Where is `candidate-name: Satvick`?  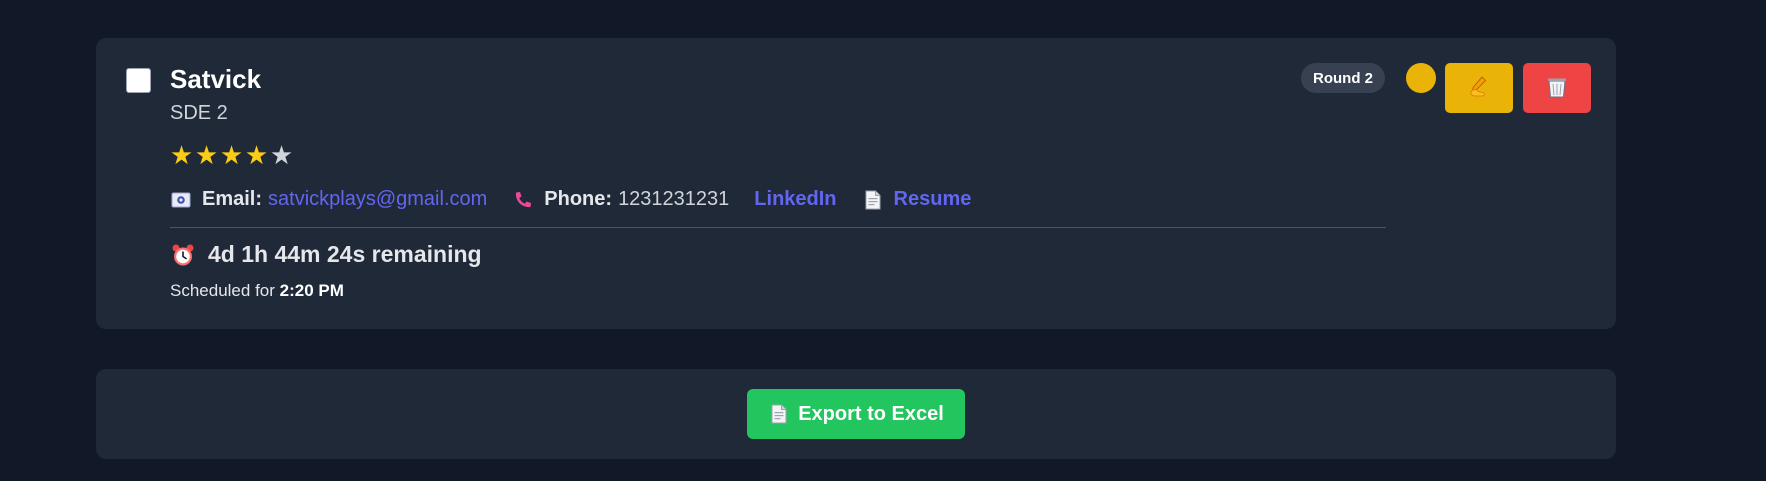
candidate-name: Satvick is located at coordinates (216, 79).